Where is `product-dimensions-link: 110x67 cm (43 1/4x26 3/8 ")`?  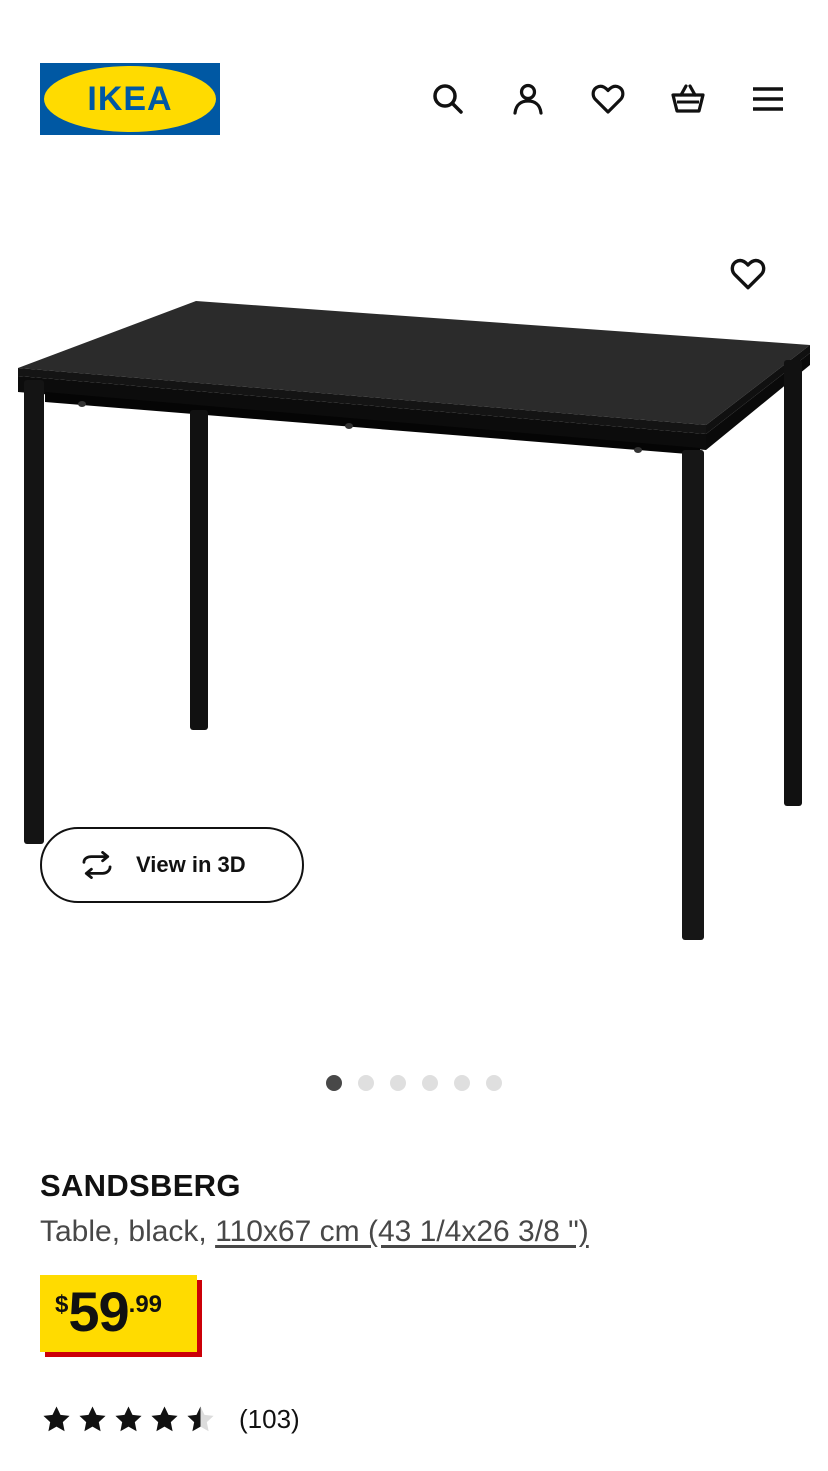
product-dimensions-link: 110x67 cm (43 1/4x26 3/8 ") is located at coordinates (402, 1231).